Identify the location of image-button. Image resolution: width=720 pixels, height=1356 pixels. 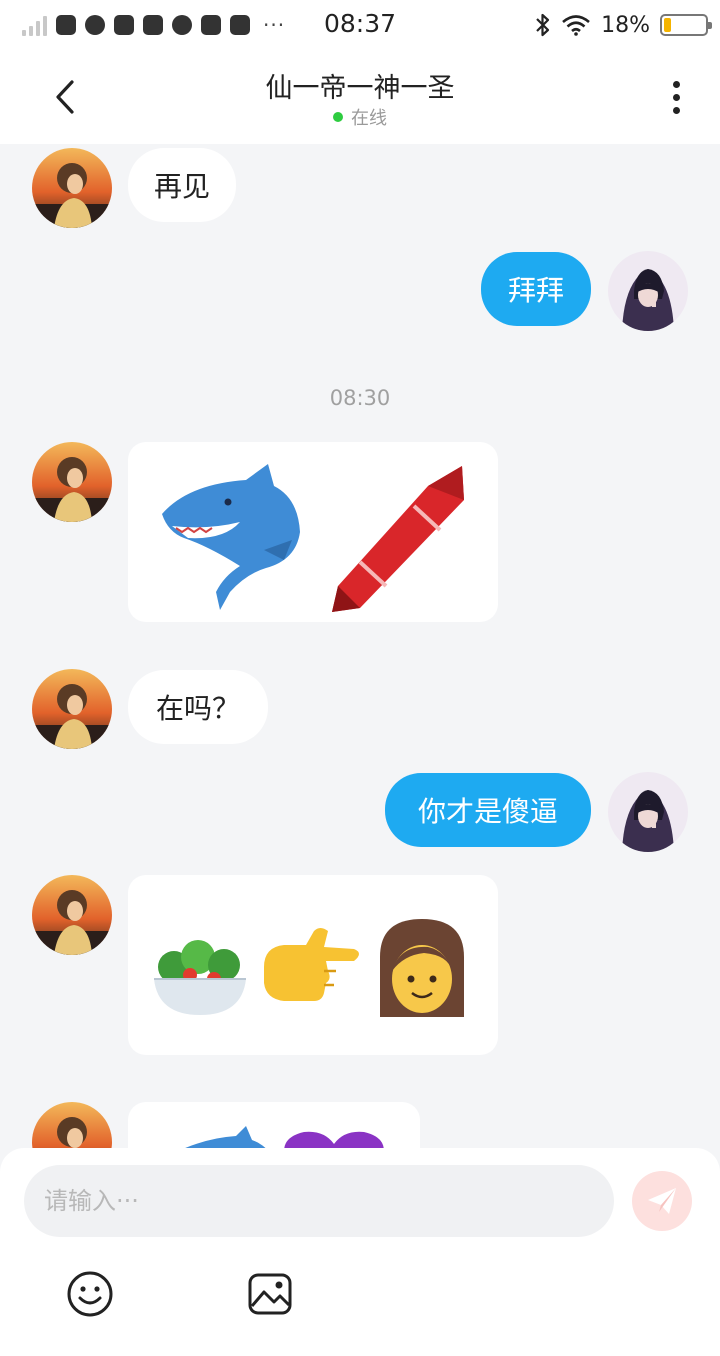
(270, 1294).